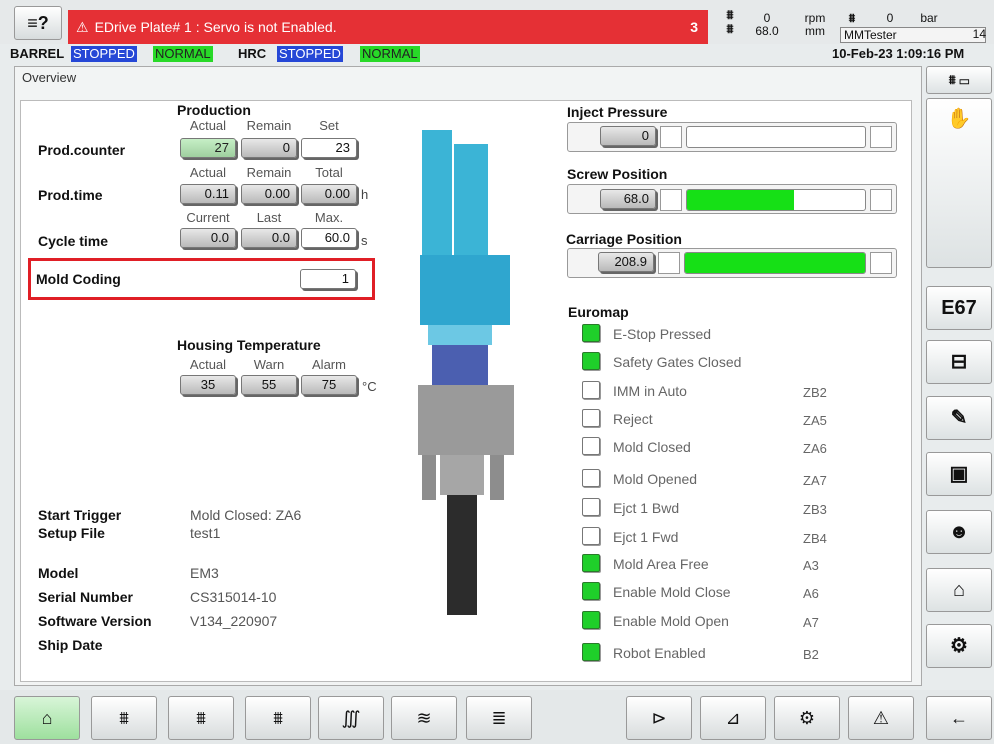 The width and height of the screenshot is (994, 744). I want to click on euromap-label: Enable Mold Close, so click(672, 592).